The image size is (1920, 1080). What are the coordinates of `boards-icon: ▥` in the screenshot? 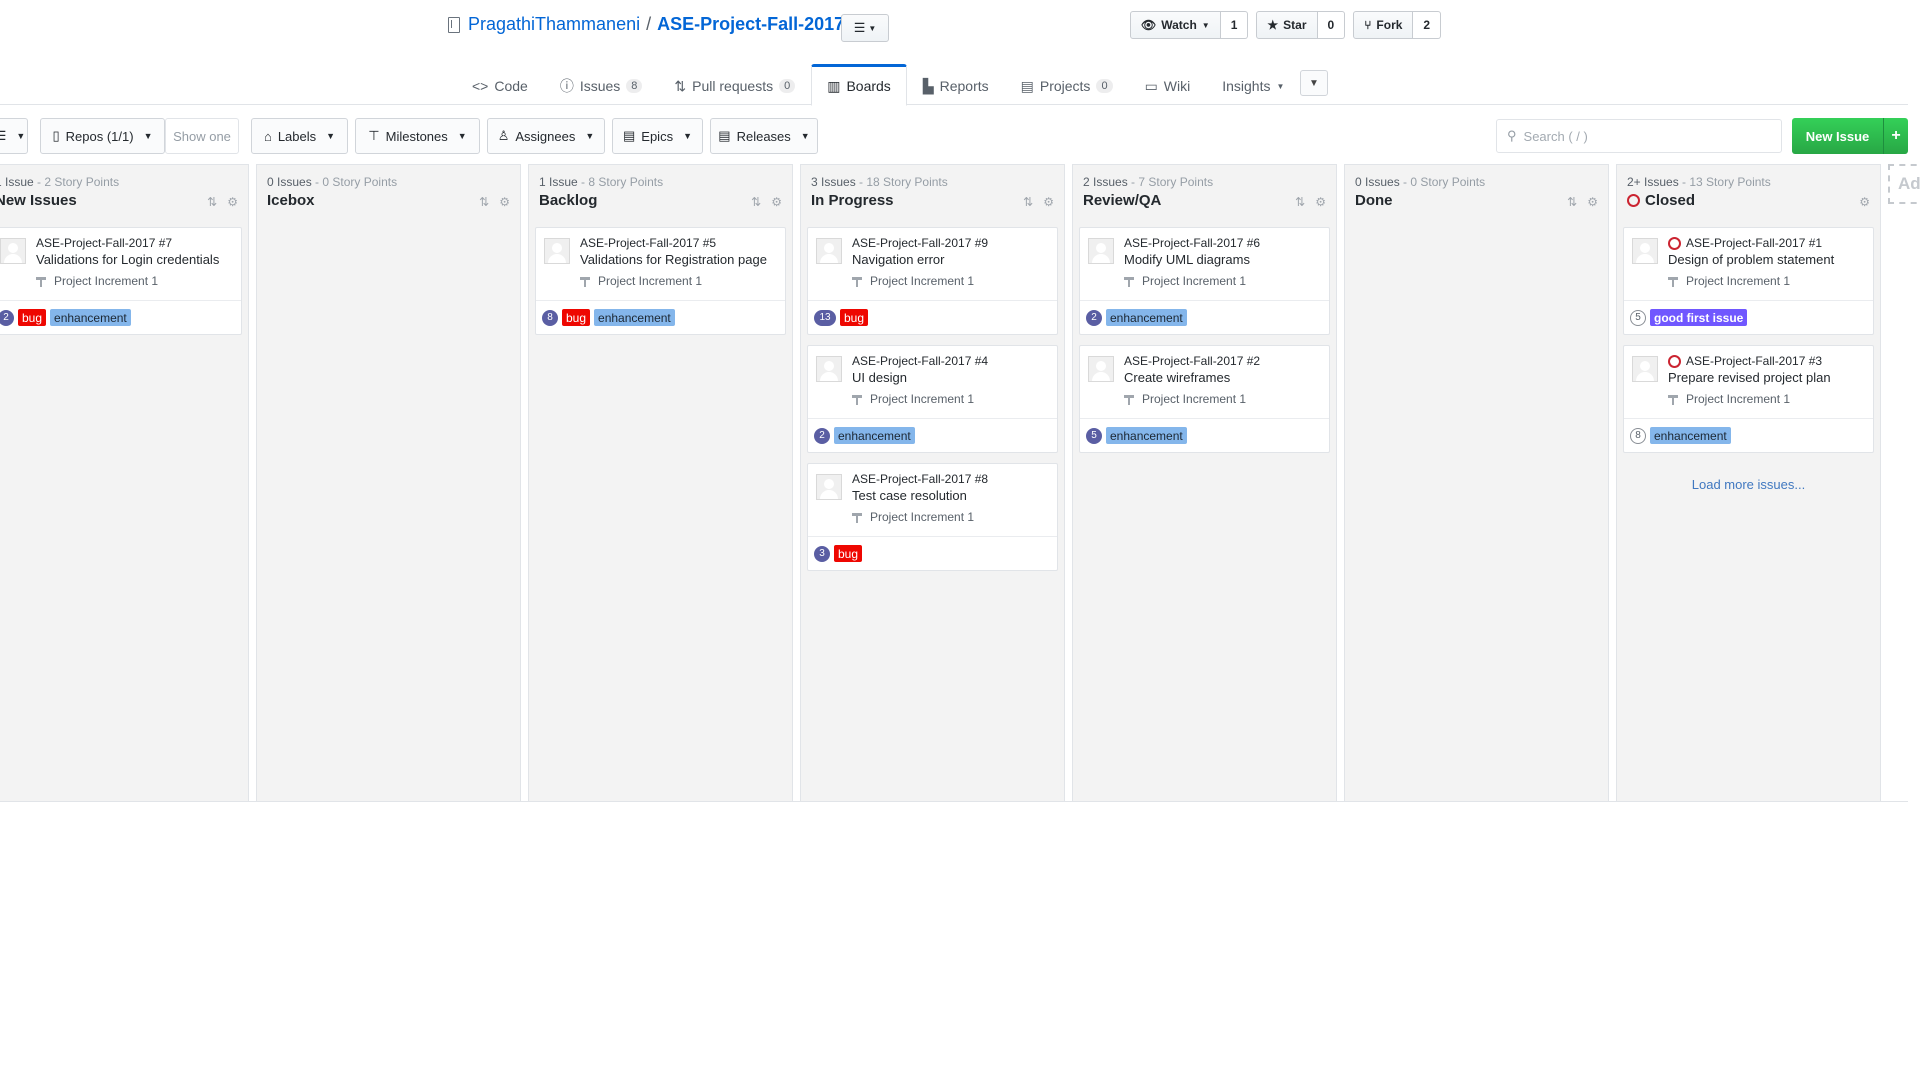 It's located at (834, 85).